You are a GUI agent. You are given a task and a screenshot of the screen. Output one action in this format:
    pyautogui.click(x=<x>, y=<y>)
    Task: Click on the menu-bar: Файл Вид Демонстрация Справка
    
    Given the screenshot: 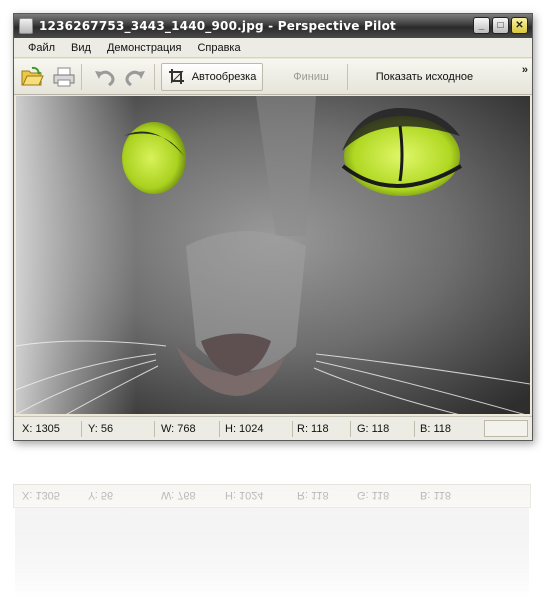 What is the action you would take?
    pyautogui.click(x=273, y=48)
    